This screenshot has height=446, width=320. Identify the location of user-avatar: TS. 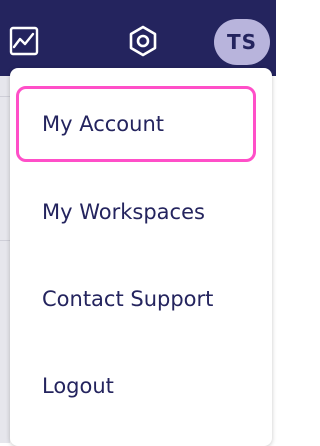
(242, 42).